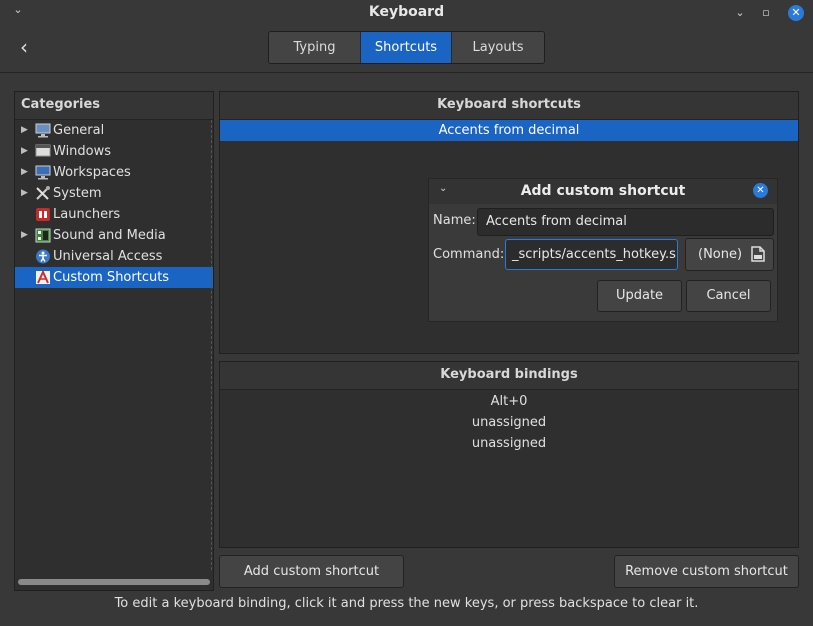 The width and height of the screenshot is (813, 626). What do you see at coordinates (87, 214) in the screenshot?
I see `category-label: Launchers` at bounding box center [87, 214].